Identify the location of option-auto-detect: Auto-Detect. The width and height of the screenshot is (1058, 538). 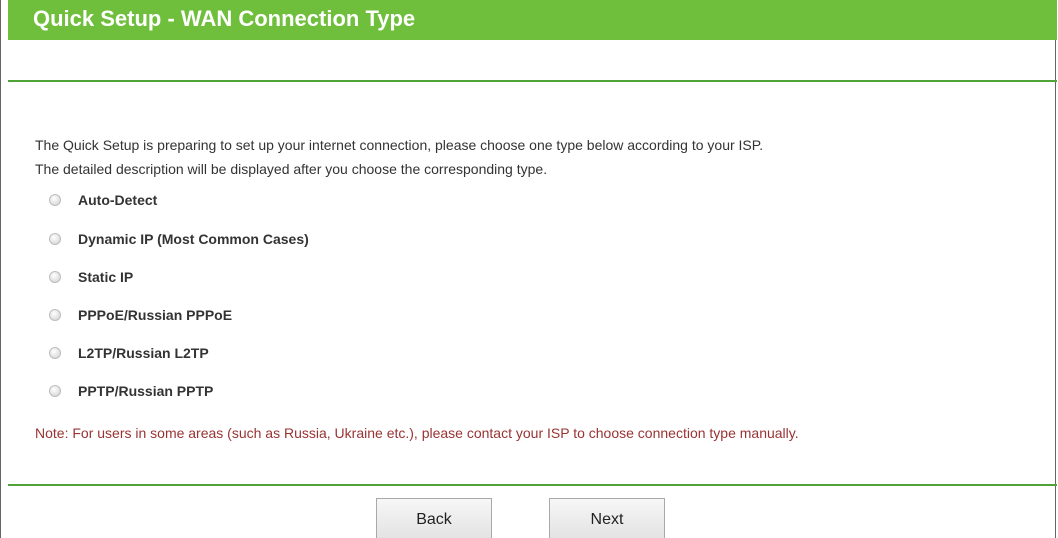
(103, 200).